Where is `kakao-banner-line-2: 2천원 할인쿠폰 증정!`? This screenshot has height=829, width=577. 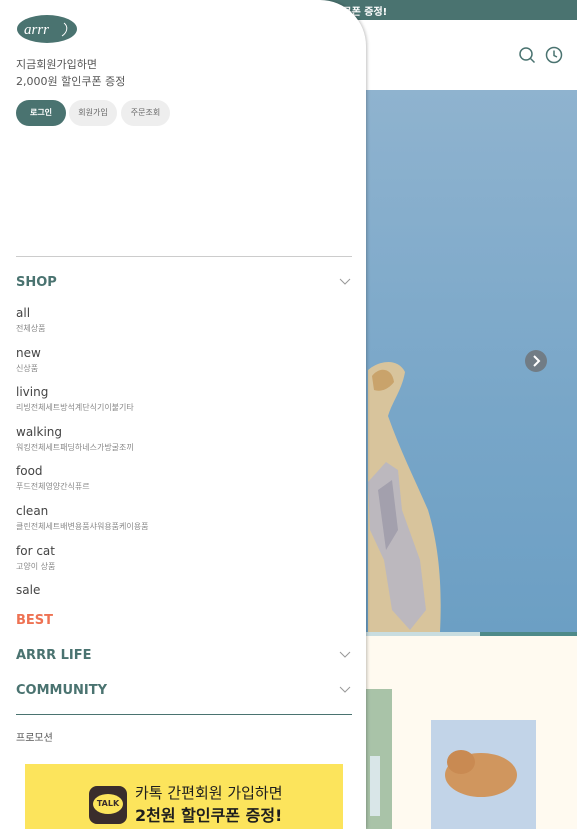 kakao-banner-line-2: 2천원 할인쿠폰 증정! is located at coordinates (209, 815).